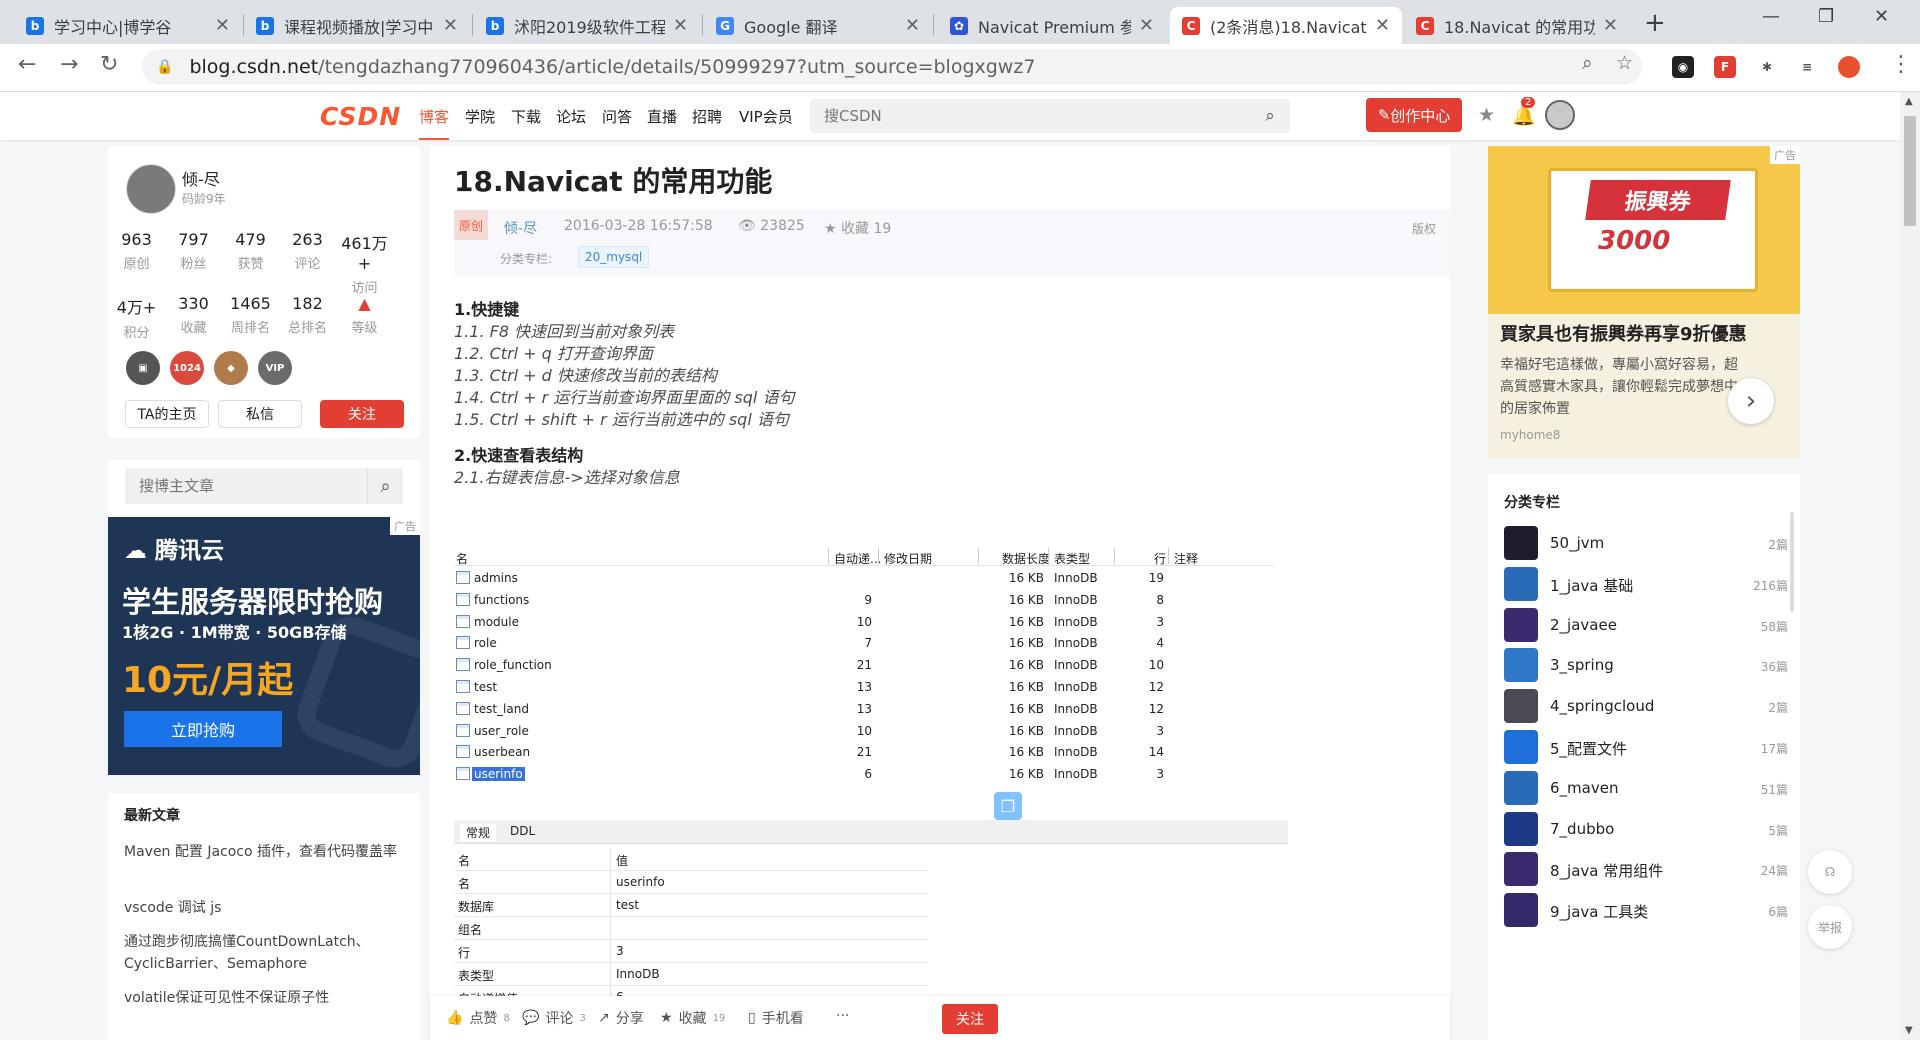 Image resolution: width=1920 pixels, height=1040 pixels. What do you see at coordinates (264, 852) in the screenshot?
I see `recent-article-link: Maven 配置 Jacoco 插件，查看代码覆盖率` at bounding box center [264, 852].